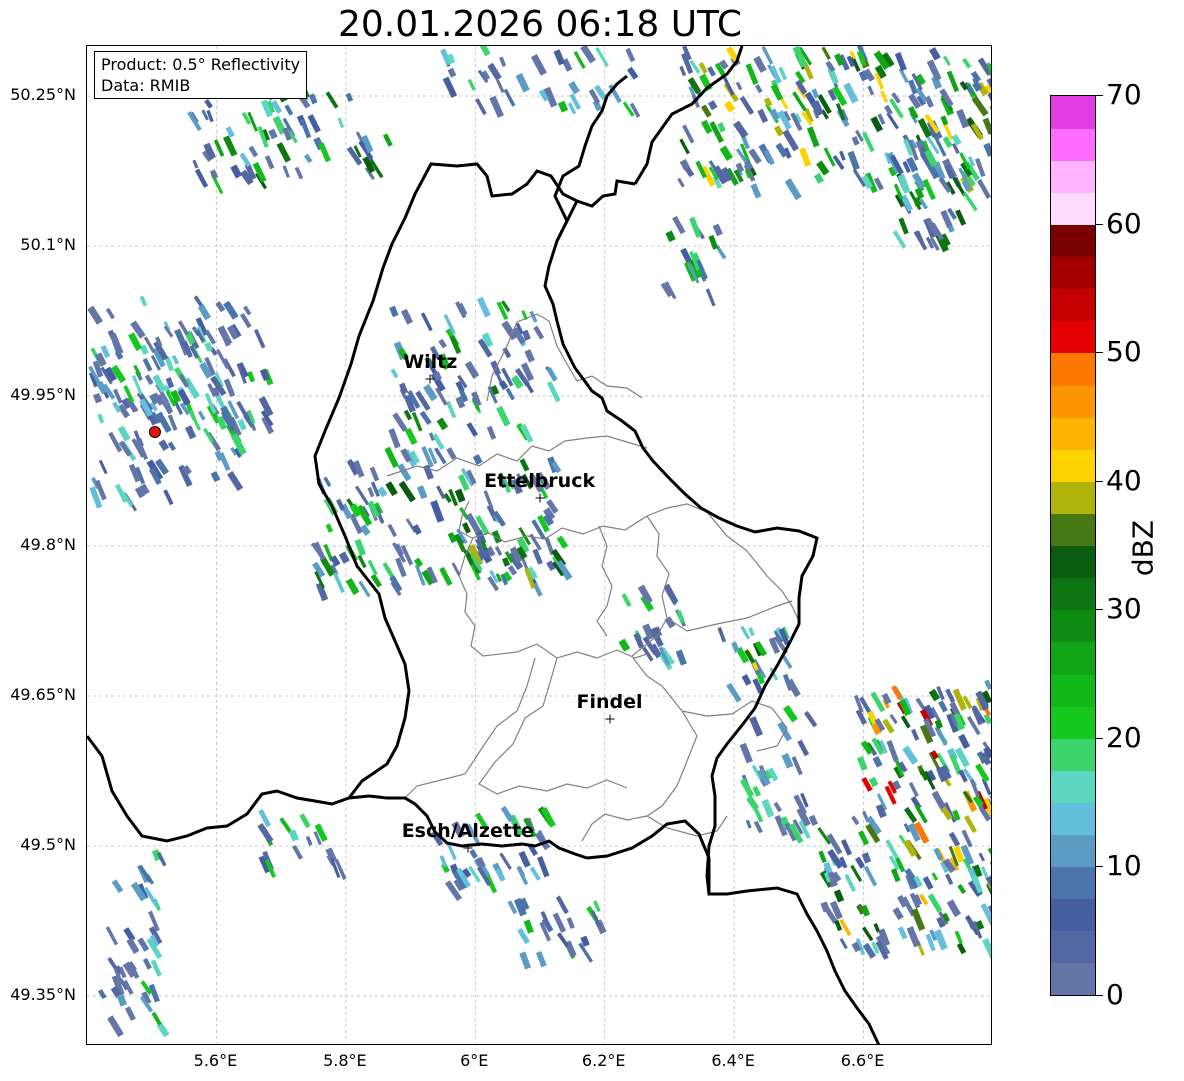 Image resolution: width=1184 pixels, height=1081 pixels. I want to click on colorbar-tick-label: 10, so click(1124, 866).